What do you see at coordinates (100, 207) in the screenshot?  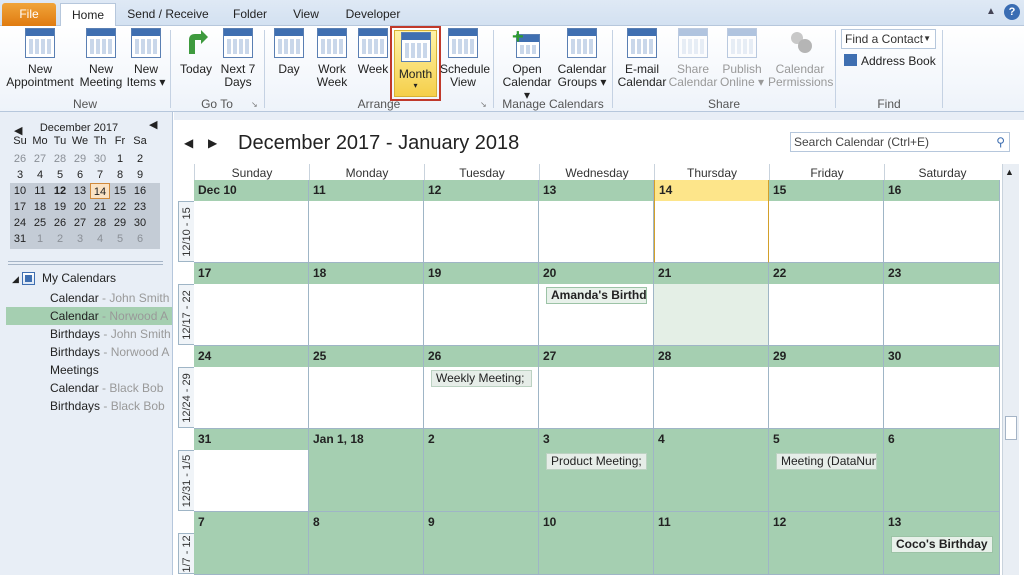 I see `mini-calendar-day: 21` at bounding box center [100, 207].